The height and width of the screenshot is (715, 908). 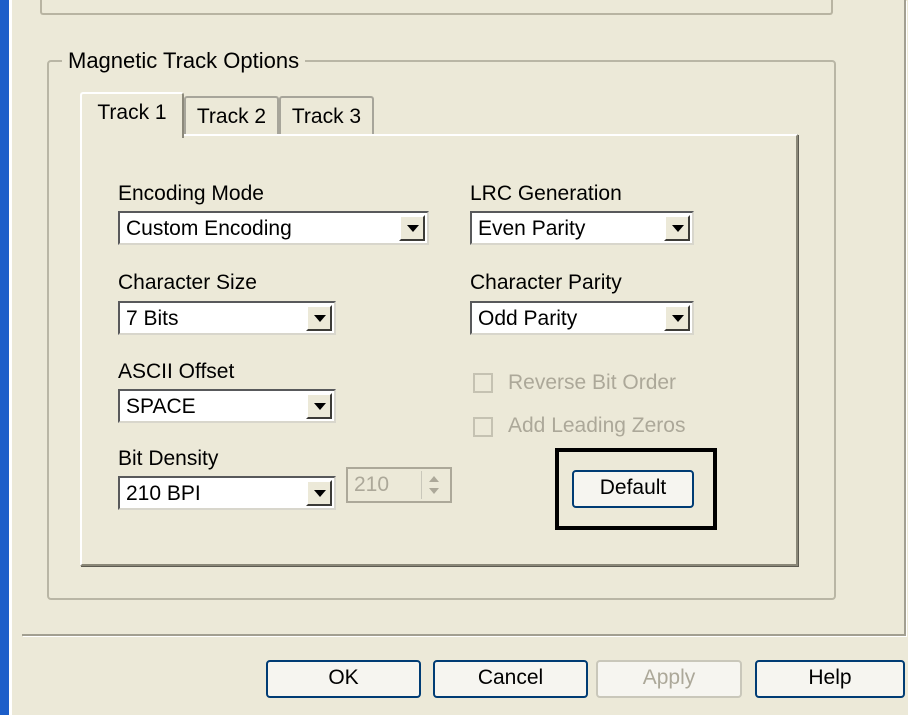 I want to click on bit-density-value: 210 BPI, so click(x=163, y=493).